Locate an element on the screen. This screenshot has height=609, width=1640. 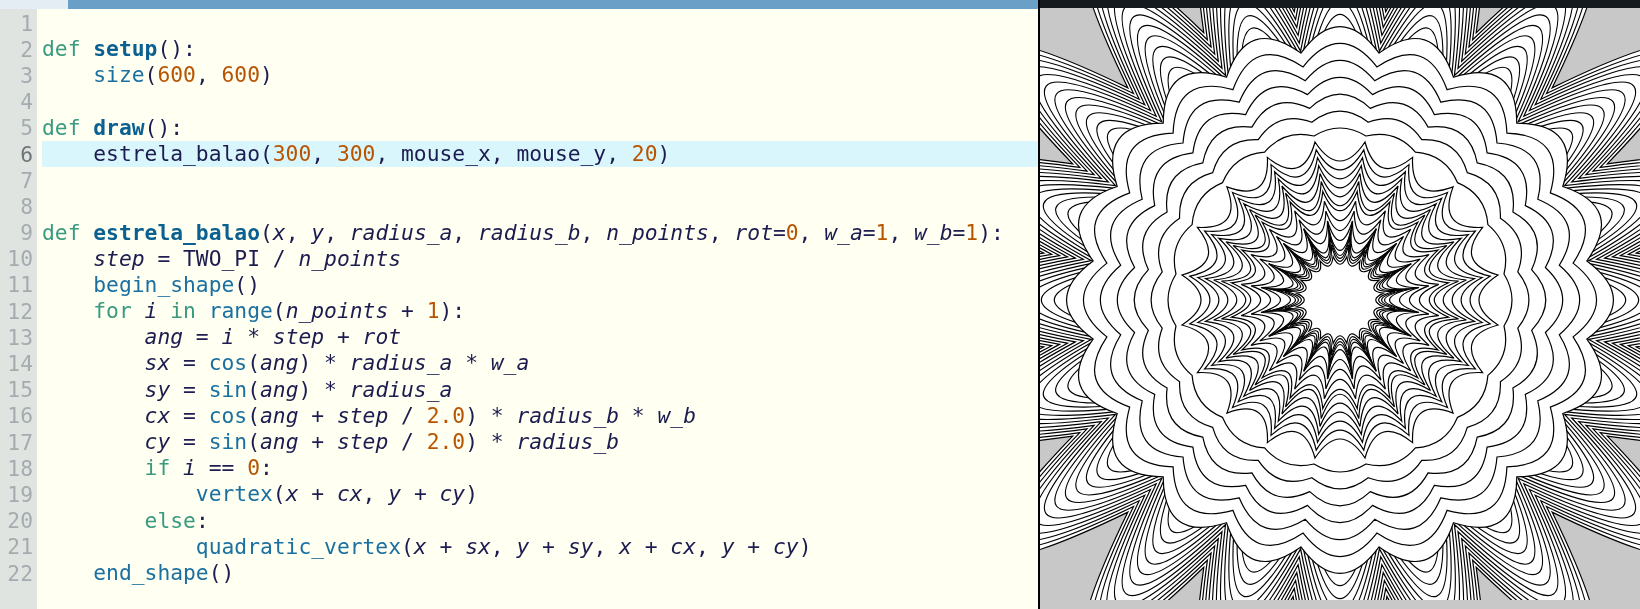
line-number: 6 is located at coordinates (26, 154).